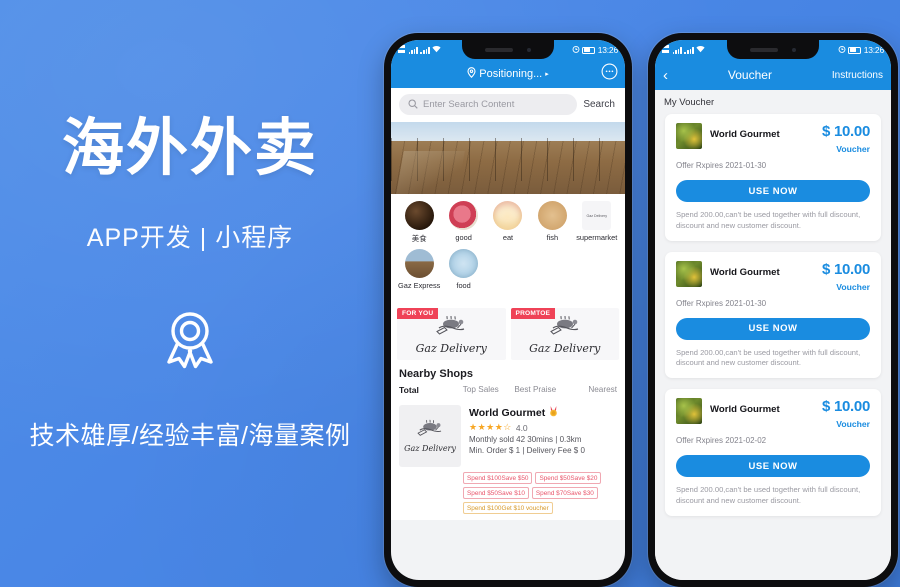 This screenshot has width=900, height=587. Describe the element at coordinates (590, 390) in the screenshot. I see `filter-tab-nearest: Nearest` at that location.